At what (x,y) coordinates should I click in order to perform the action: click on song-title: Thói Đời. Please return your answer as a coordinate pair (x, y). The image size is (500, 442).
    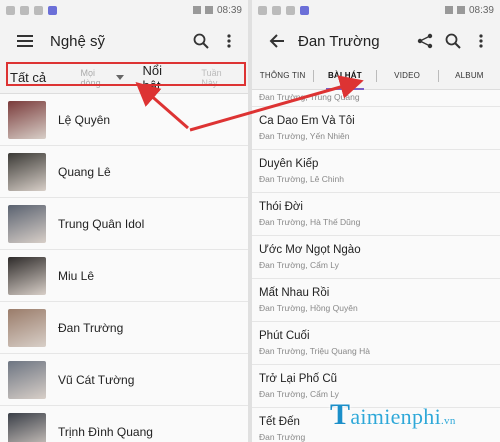
    Looking at the image, I should click on (281, 207).